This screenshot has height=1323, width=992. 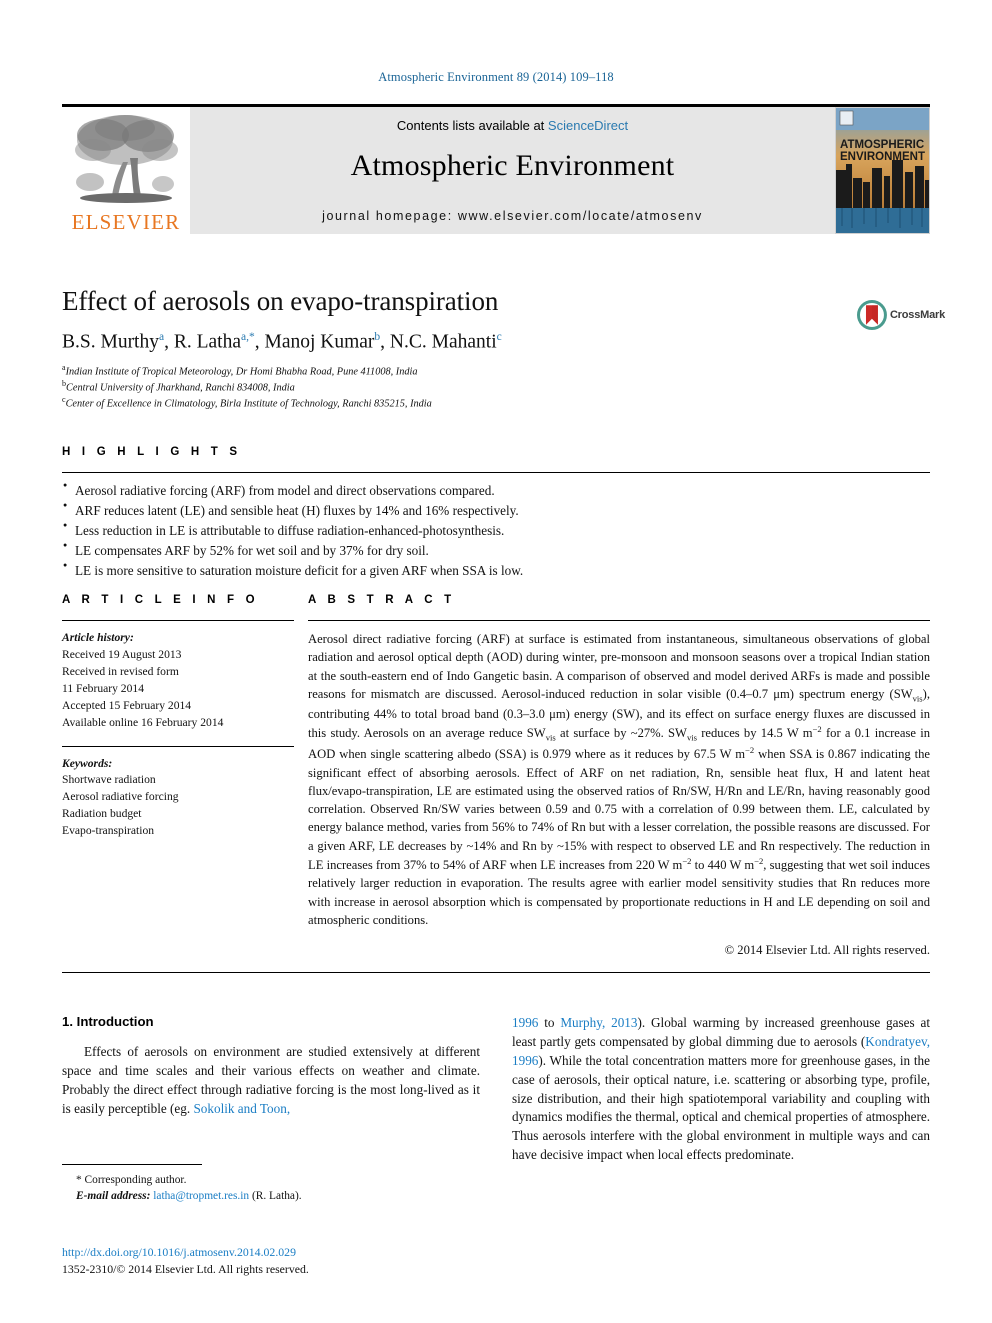 What do you see at coordinates (754, 733) in the screenshot?
I see `abstract-part: reduces by 14.5 W m` at bounding box center [754, 733].